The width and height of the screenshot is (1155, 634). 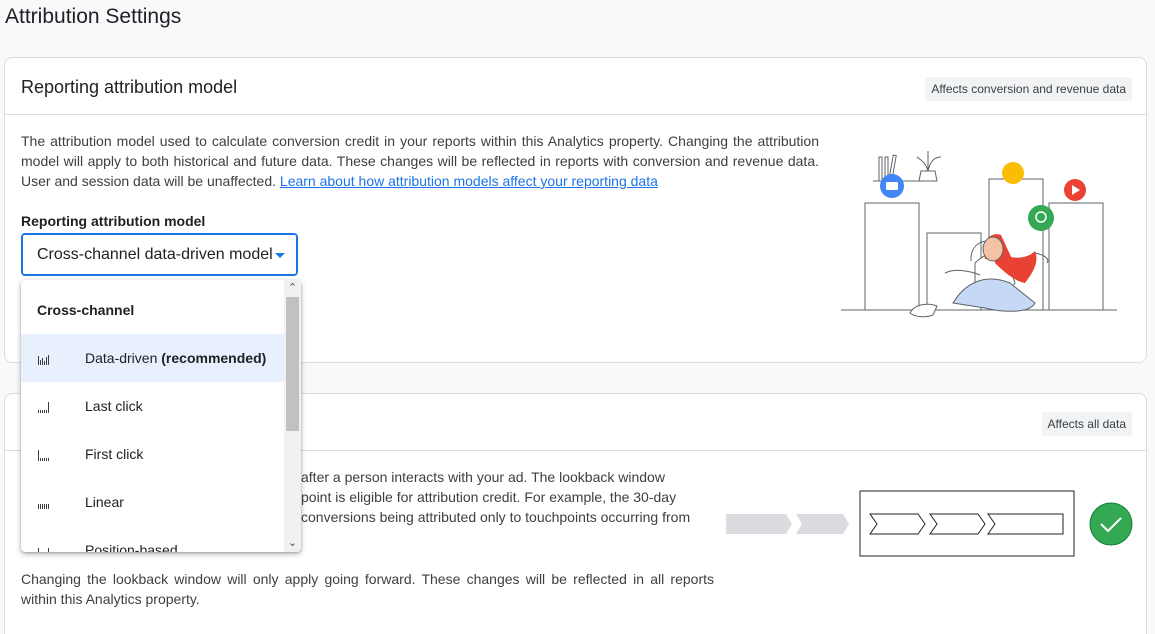 I want to click on position-based-bars-icon, so click(x=43, y=550).